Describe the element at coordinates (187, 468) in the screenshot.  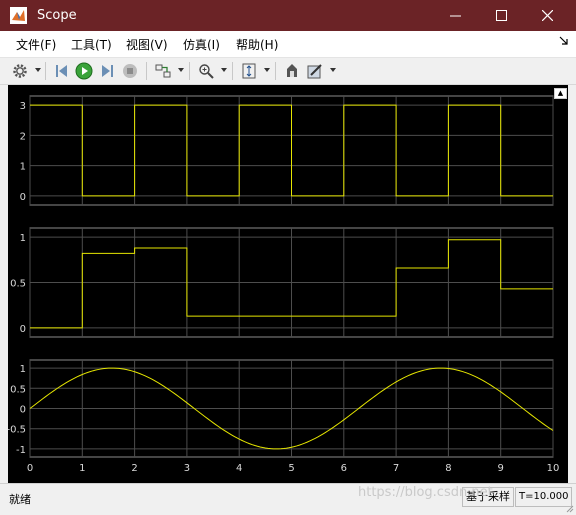
I see `xtick-label: 3` at that location.